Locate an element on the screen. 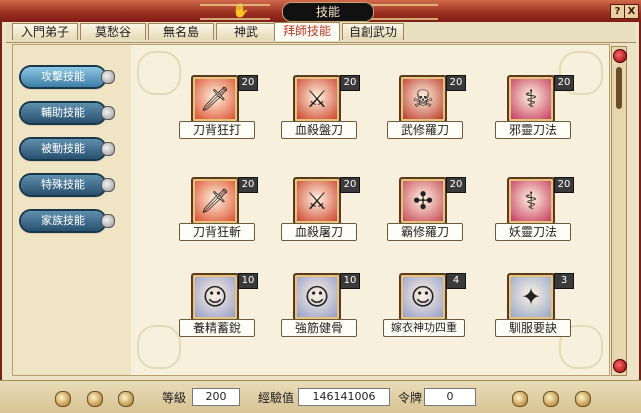  taming-icon: ✦ is located at coordinates (531, 297).